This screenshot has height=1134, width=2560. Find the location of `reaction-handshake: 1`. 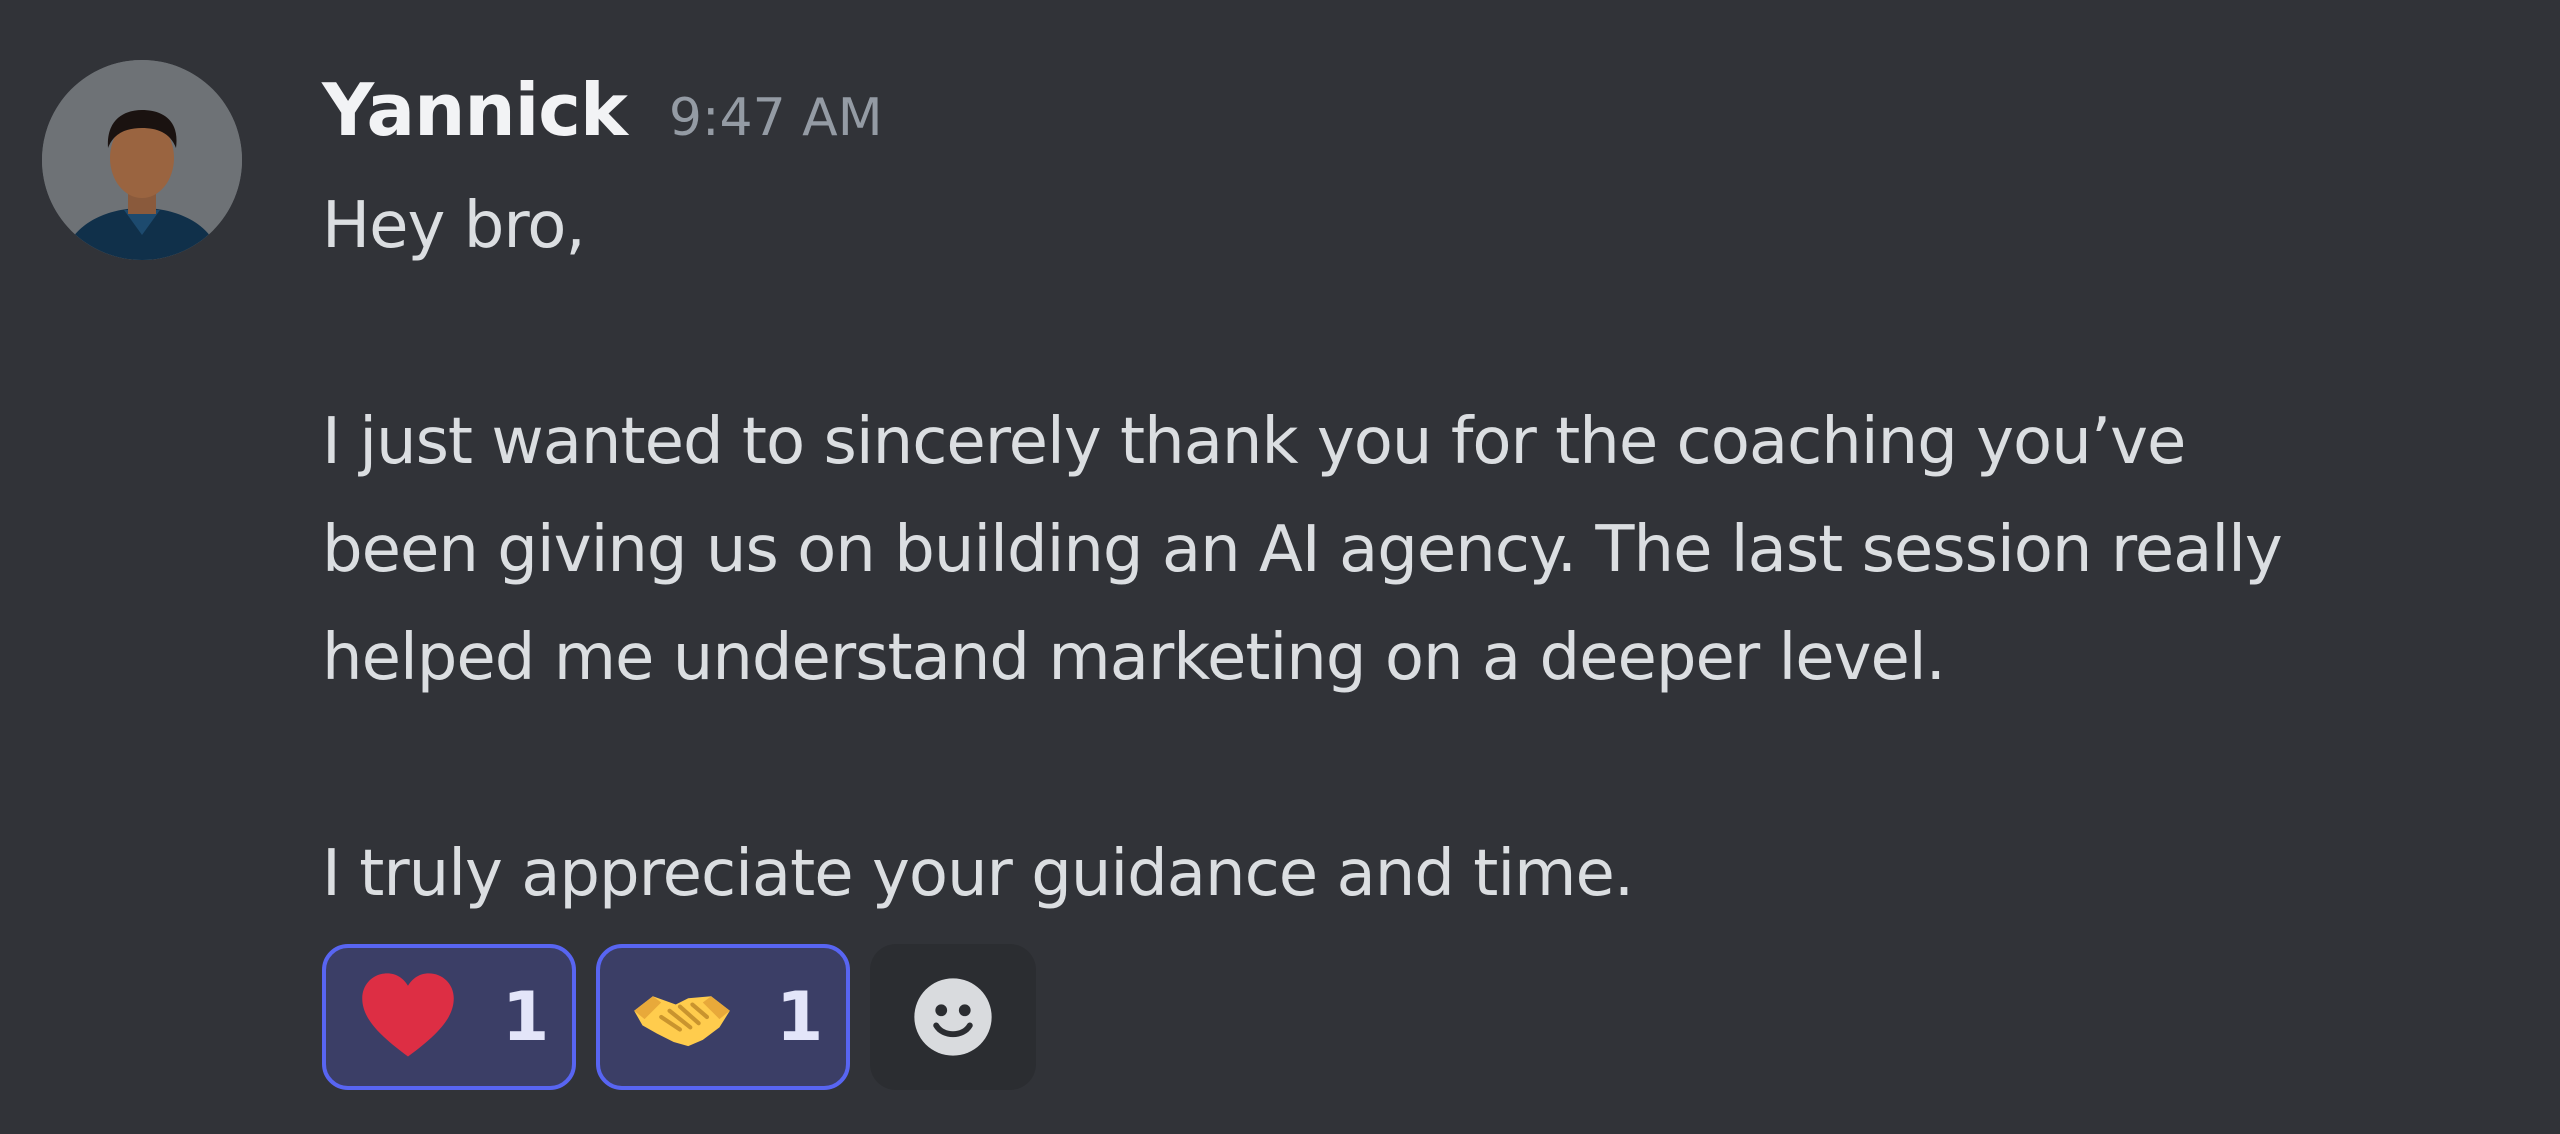

reaction-handshake: 1 is located at coordinates (723, 1017).